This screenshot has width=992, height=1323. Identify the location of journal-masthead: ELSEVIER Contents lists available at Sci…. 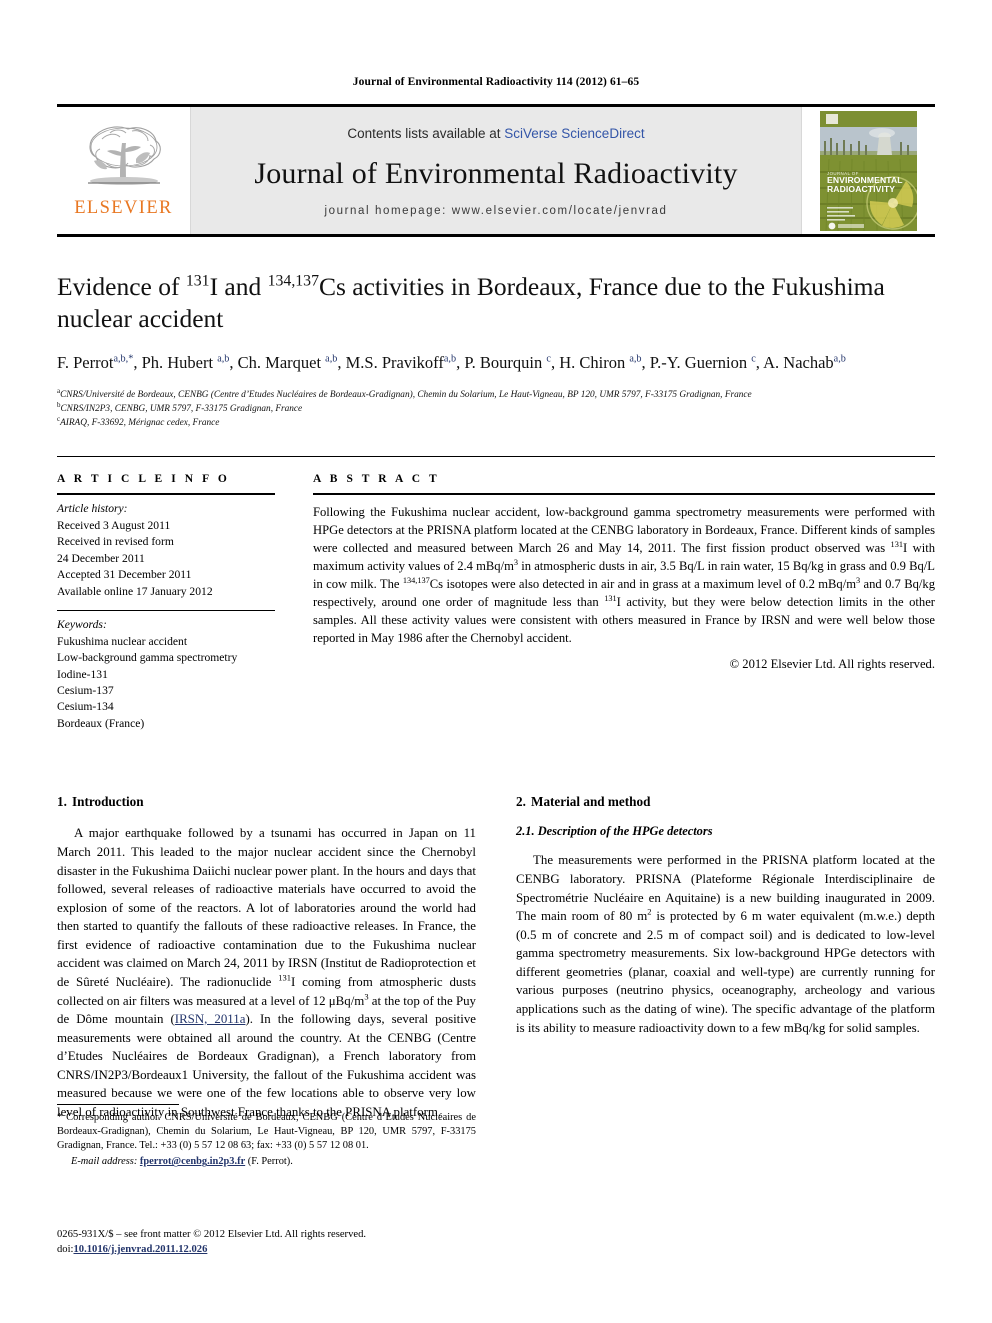
(496, 170).